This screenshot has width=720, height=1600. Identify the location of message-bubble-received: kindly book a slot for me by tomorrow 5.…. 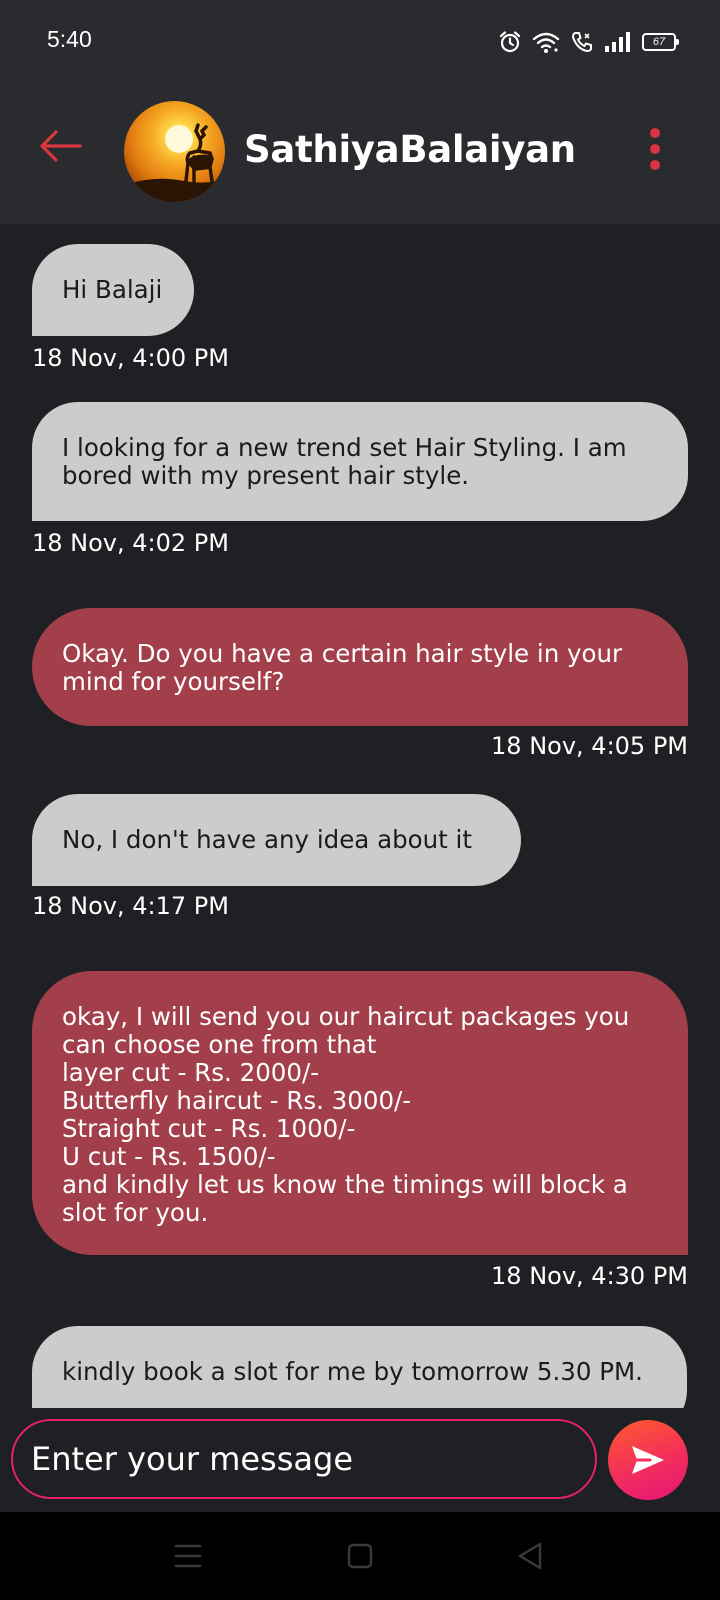
(359, 1367).